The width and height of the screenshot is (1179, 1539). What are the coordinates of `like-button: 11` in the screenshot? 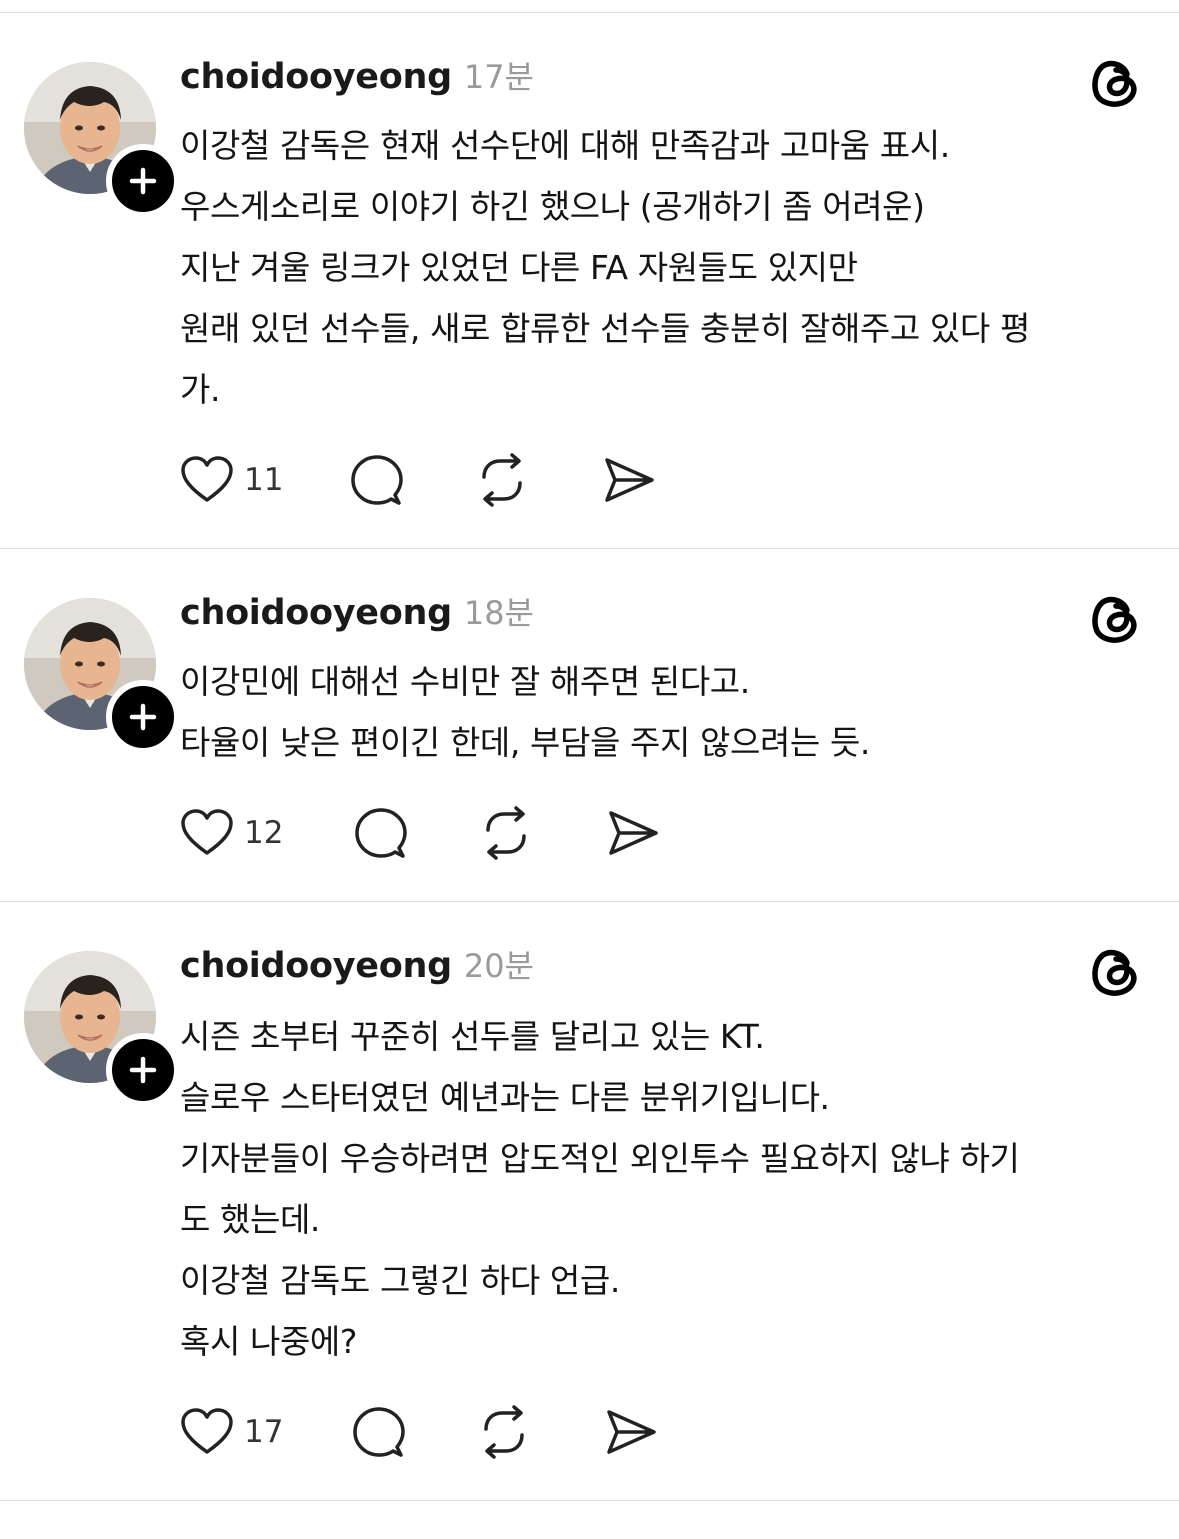 It's located at (231, 480).